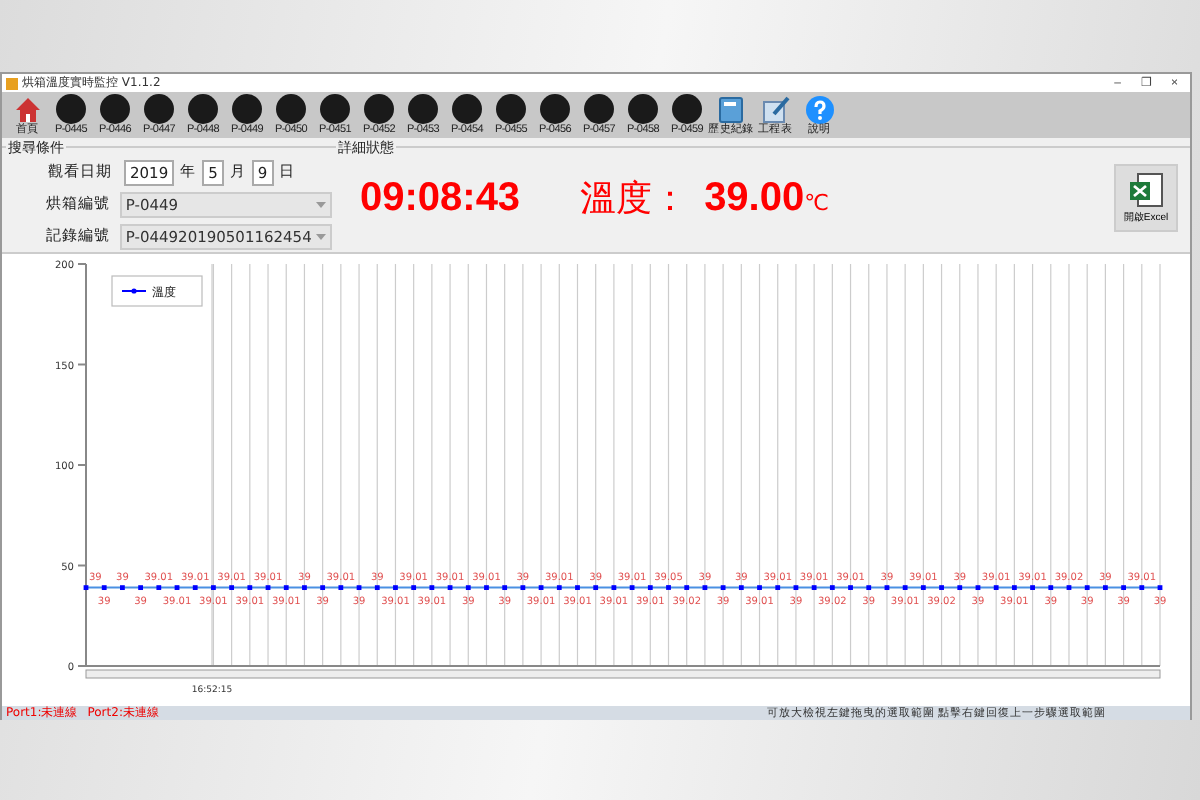  Describe the element at coordinates (819, 110) in the screenshot. I see `help-icon` at that location.